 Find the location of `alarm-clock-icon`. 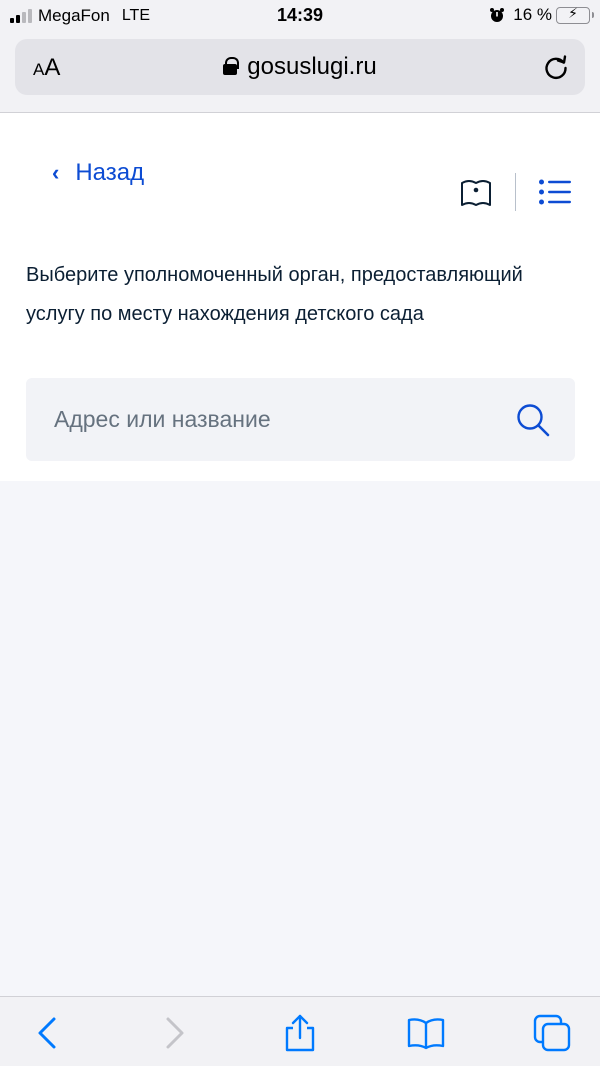

alarm-clock-icon is located at coordinates (497, 15).